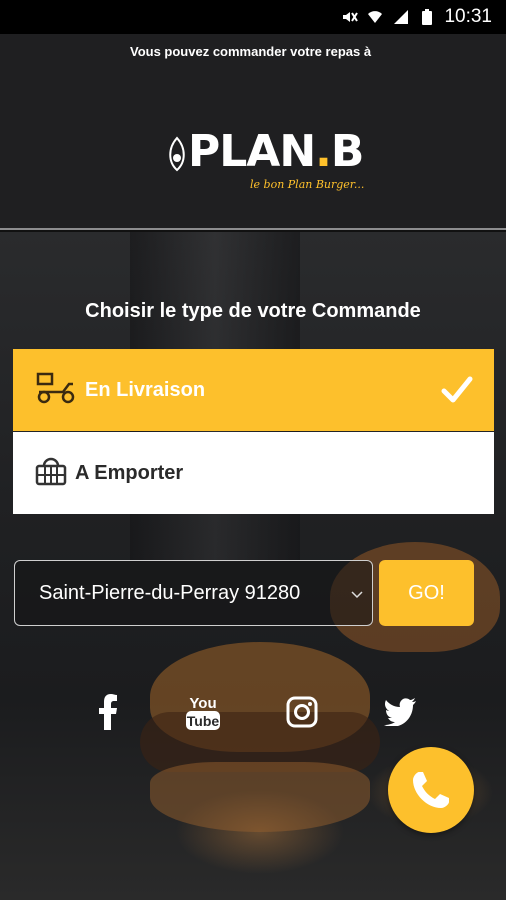 Image resolution: width=506 pixels, height=900 pixels. Describe the element at coordinates (302, 712) in the screenshot. I see `instagram-icon` at that location.